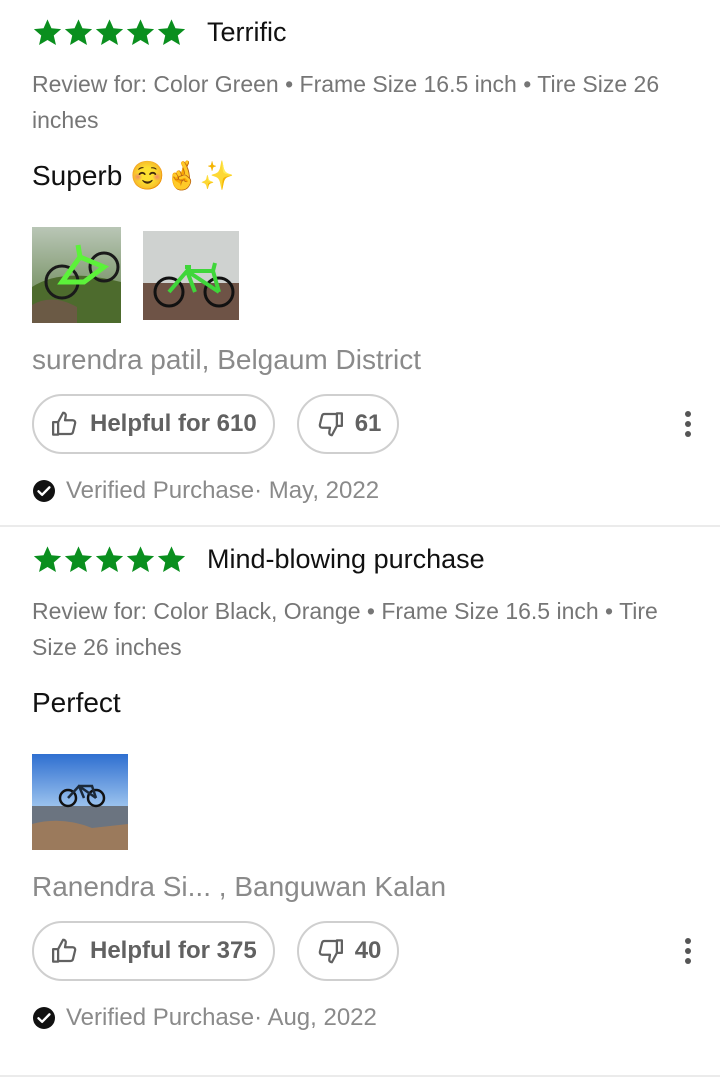 This screenshot has height=1079, width=720. I want to click on review-author: surendra patil, Belgaum District, so click(227, 359).